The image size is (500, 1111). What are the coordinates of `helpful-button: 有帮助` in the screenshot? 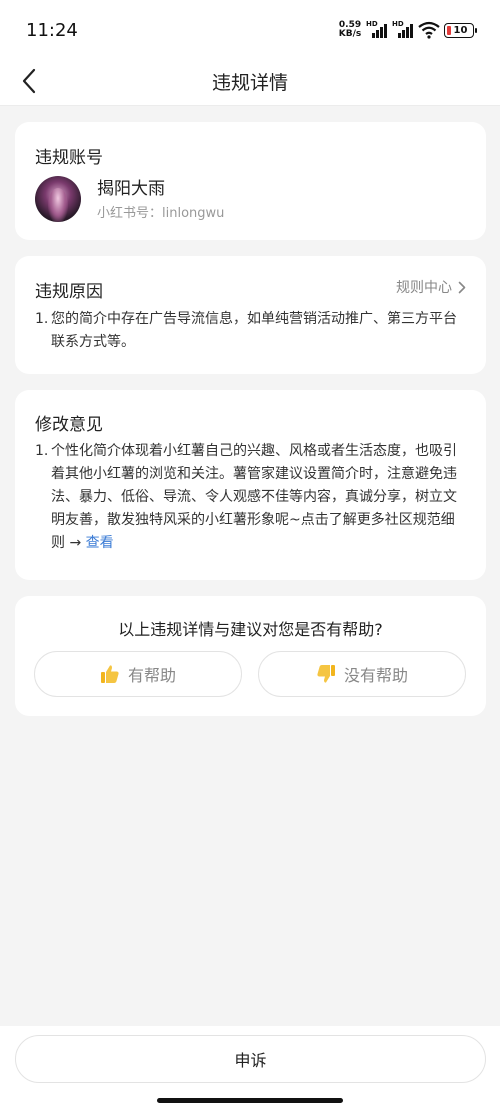 It's located at (138, 674).